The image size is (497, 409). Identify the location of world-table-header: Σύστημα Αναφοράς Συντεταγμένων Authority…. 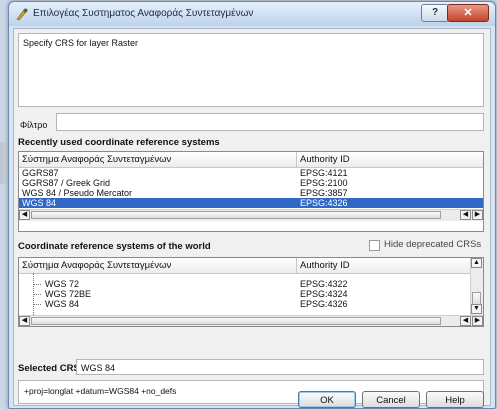
(245, 266).